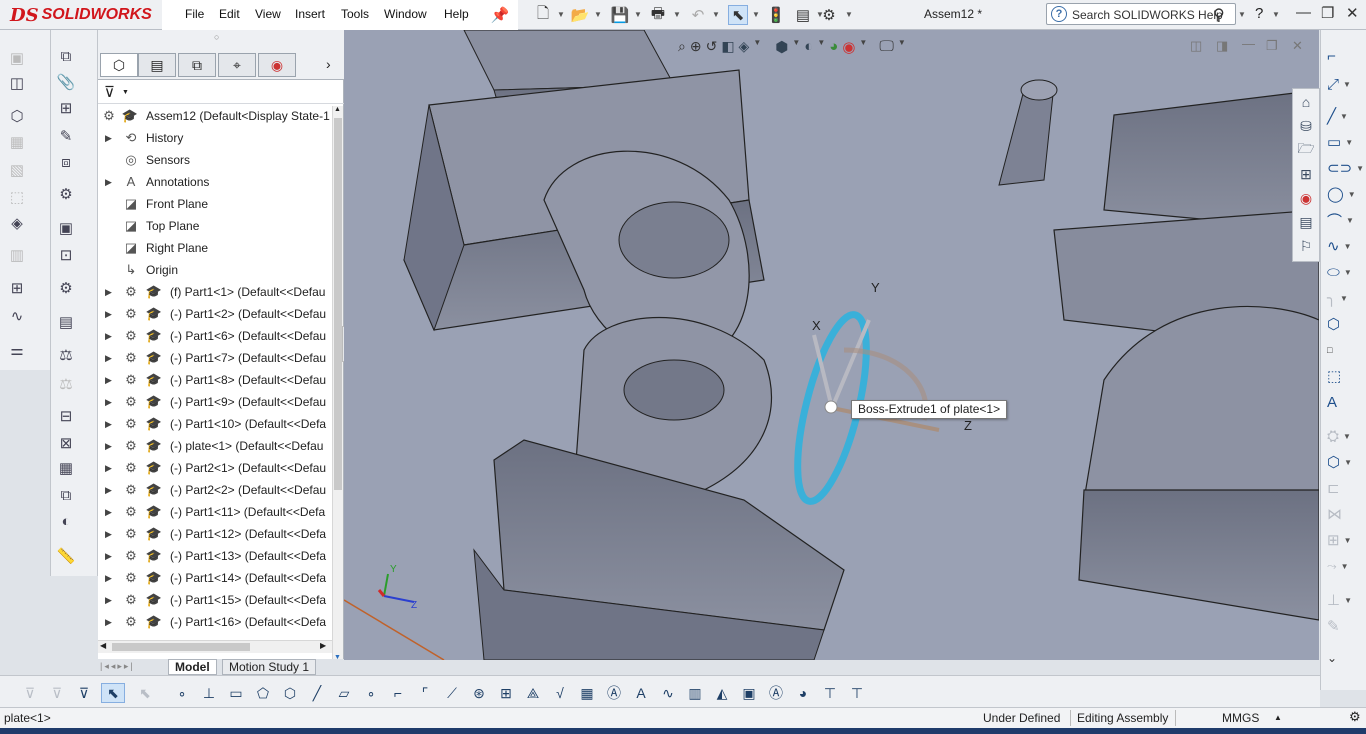 Image resolution: width=1366 pixels, height=734 pixels. What do you see at coordinates (1344, 220) in the screenshot?
I see `arc-icon: ⌒ ▼` at bounding box center [1344, 220].